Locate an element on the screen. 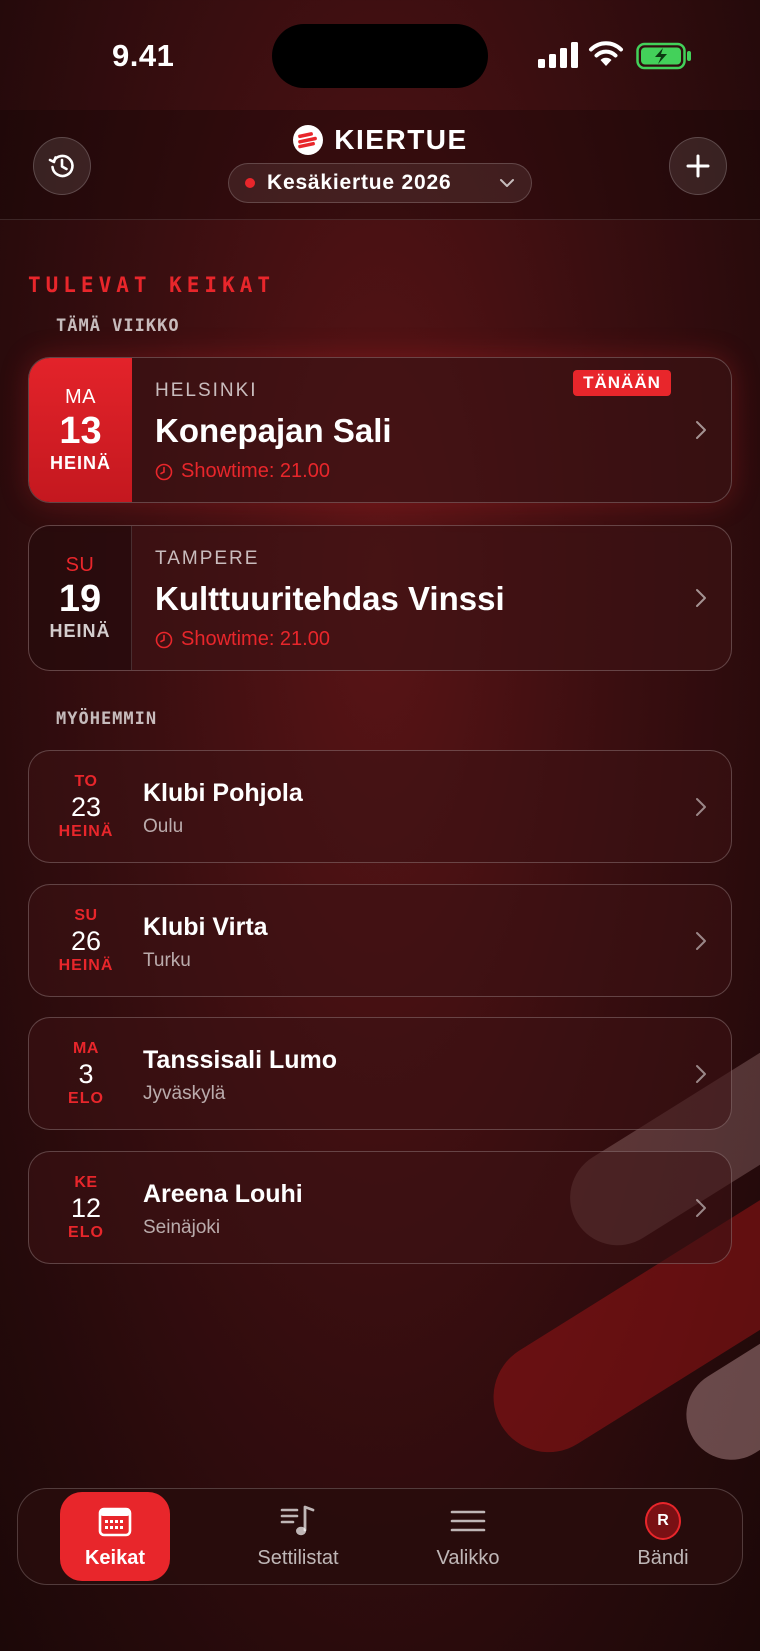  tab-bandi: R Bändi is located at coordinates (663, 1536).